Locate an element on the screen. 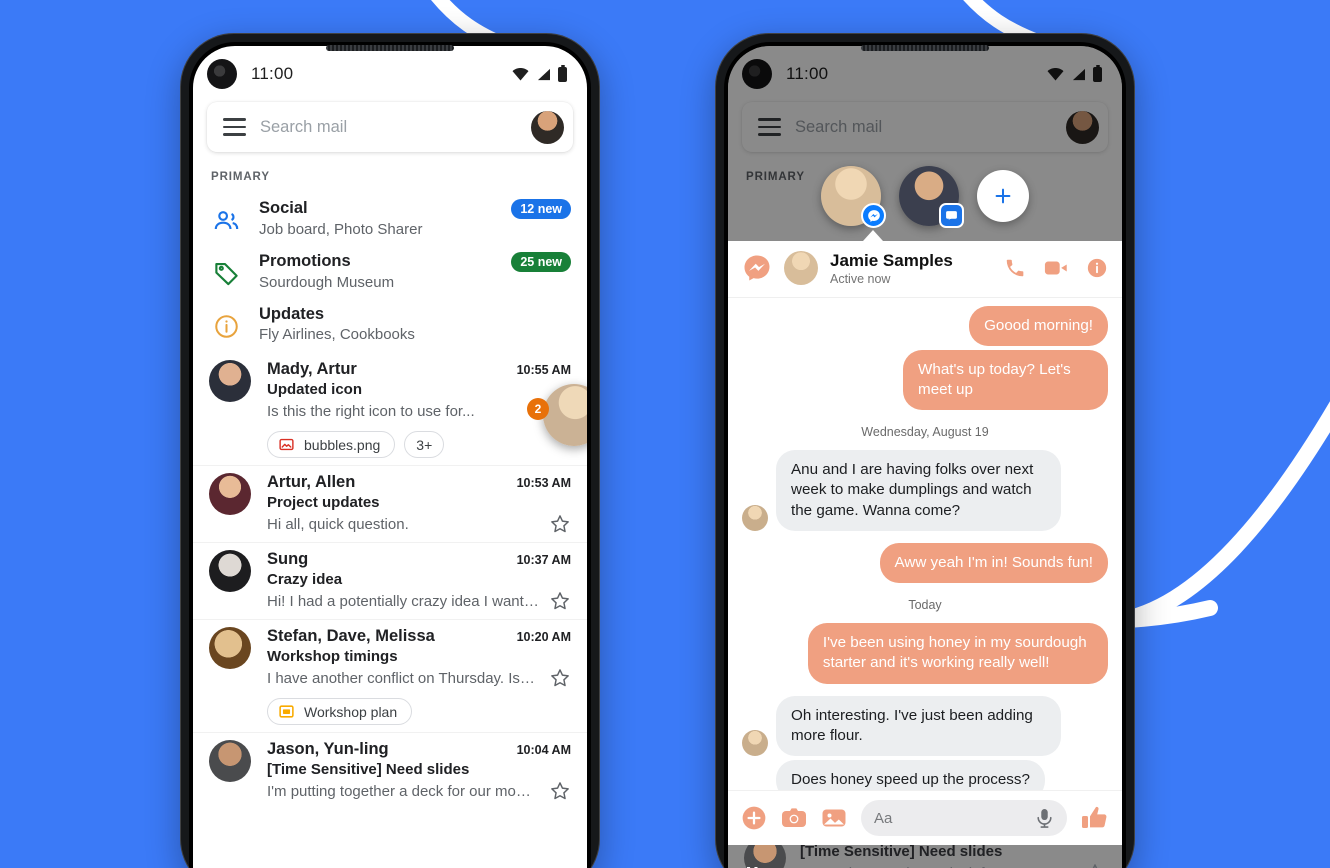 The image size is (1330, 868). search-bar: Search mail is located at coordinates (390, 127).